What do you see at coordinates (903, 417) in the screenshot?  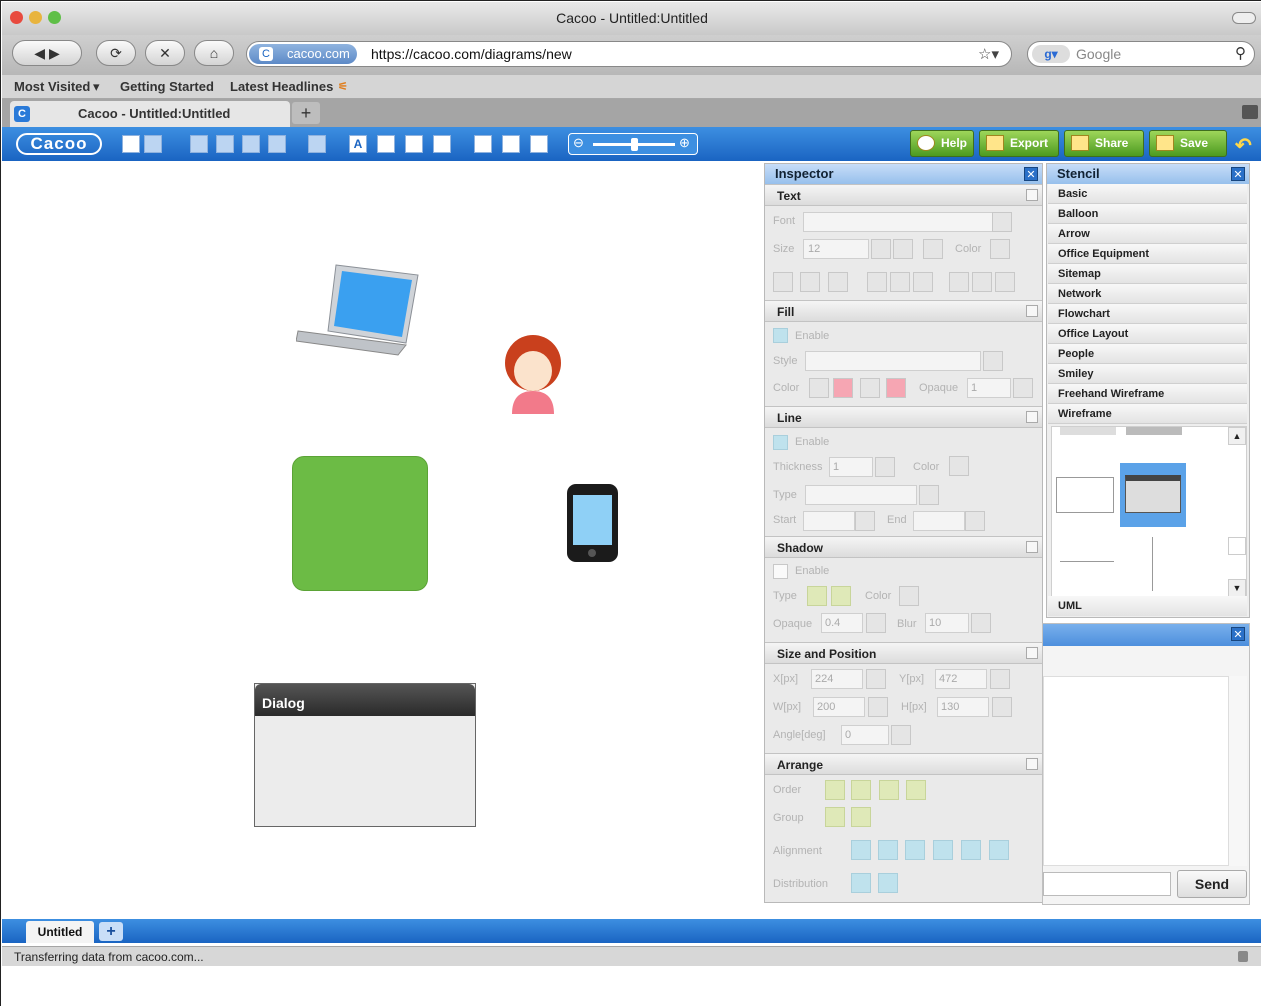 I see `section-line: Line` at bounding box center [903, 417].